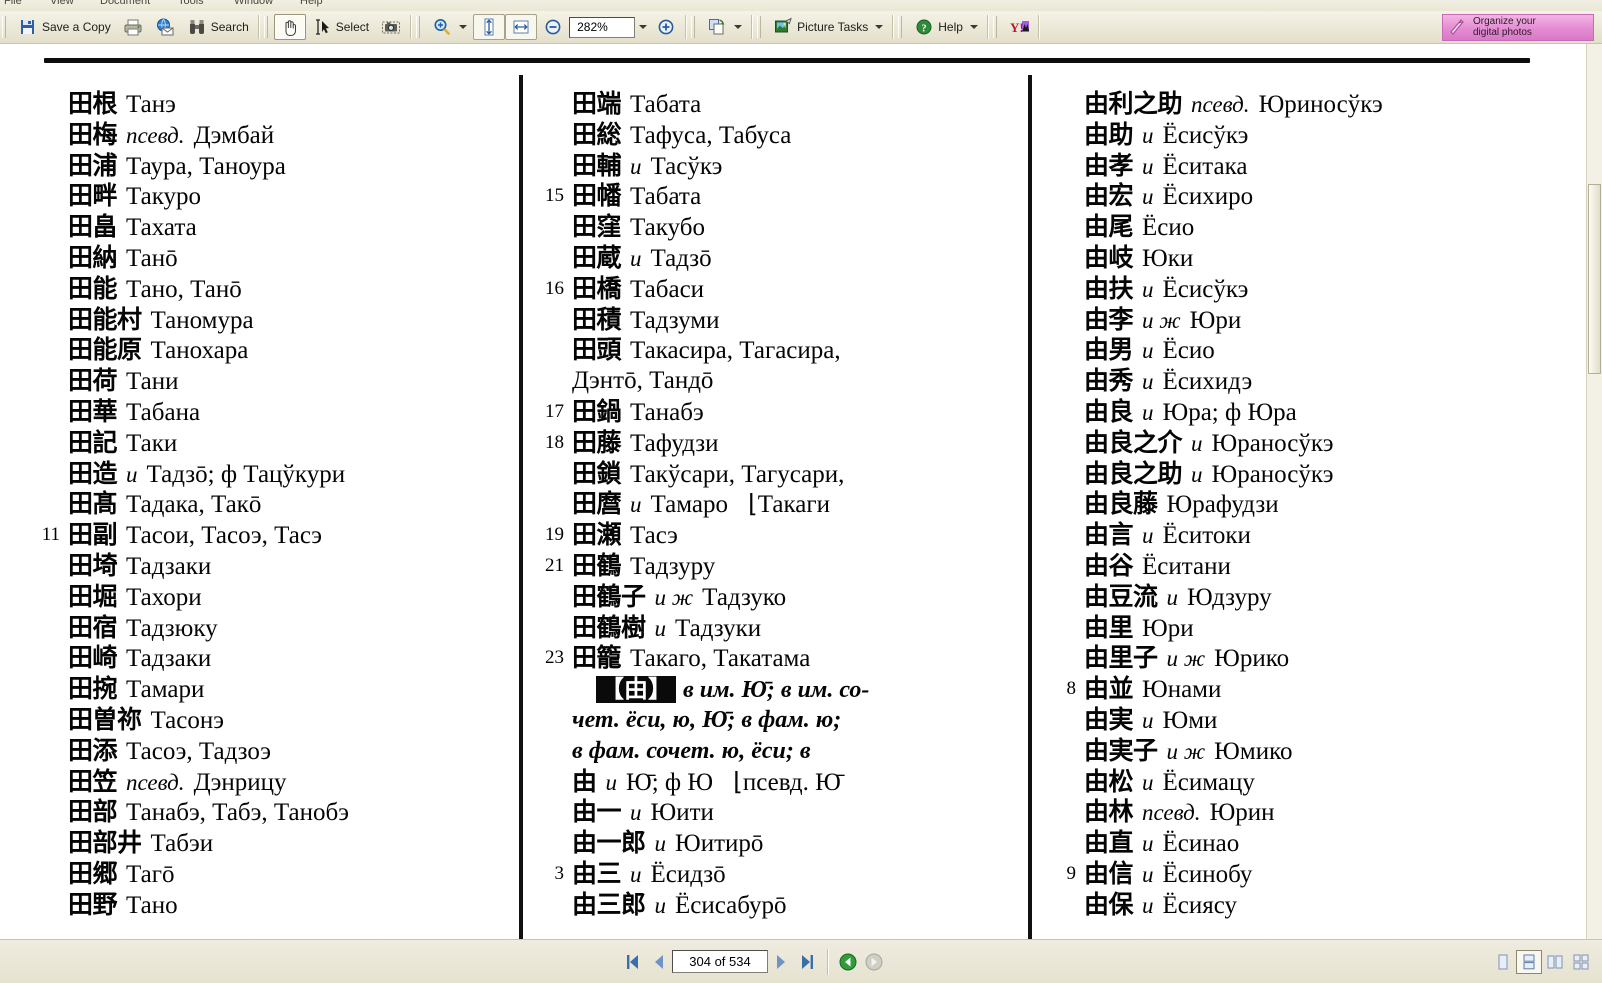 The image size is (1602, 983). What do you see at coordinates (311, 3) in the screenshot?
I see `menu-item-help: Help` at bounding box center [311, 3].